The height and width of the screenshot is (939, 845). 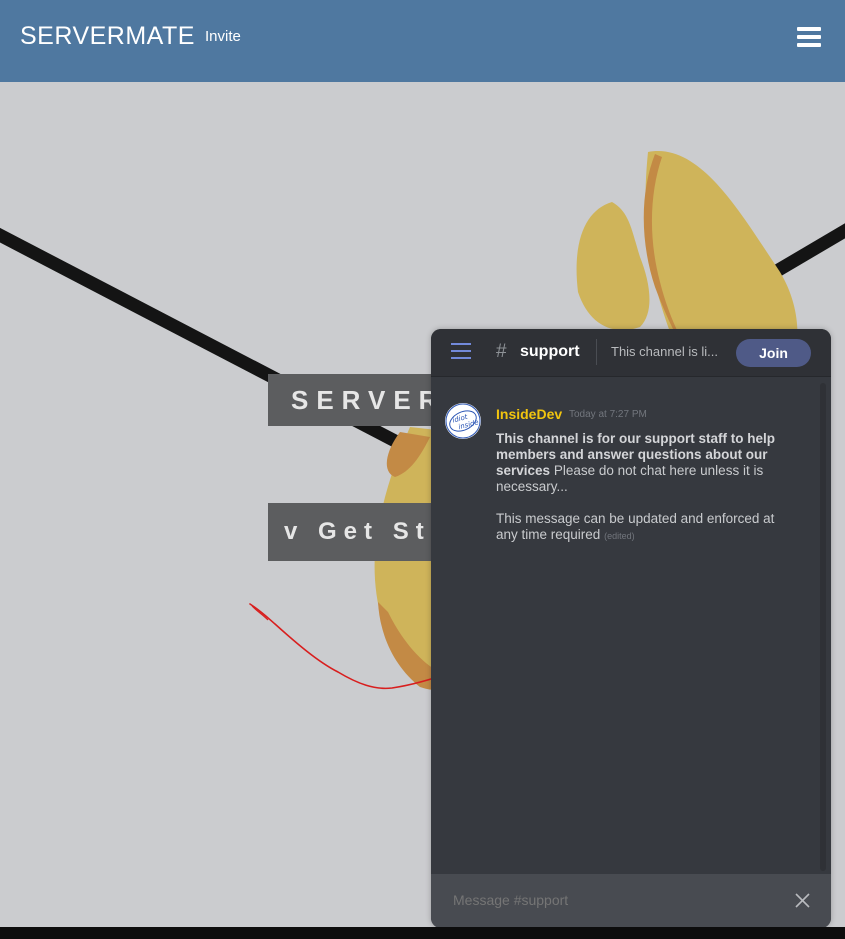 I want to click on hamburger-icon, so click(x=809, y=37).